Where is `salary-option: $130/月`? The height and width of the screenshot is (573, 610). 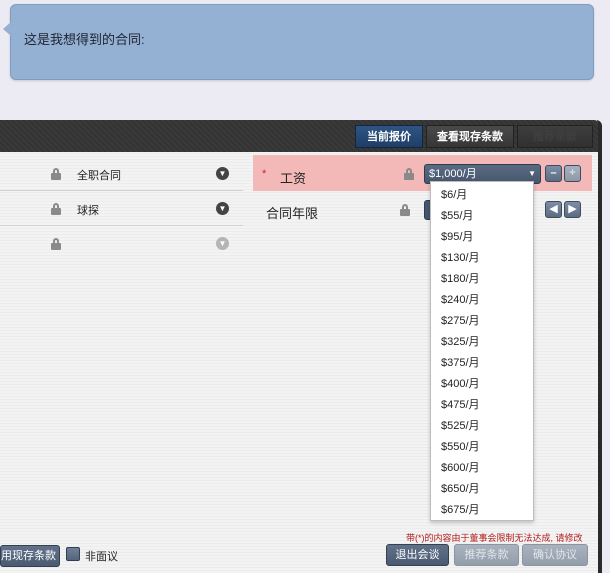
salary-option: $130/月 is located at coordinates (482, 258).